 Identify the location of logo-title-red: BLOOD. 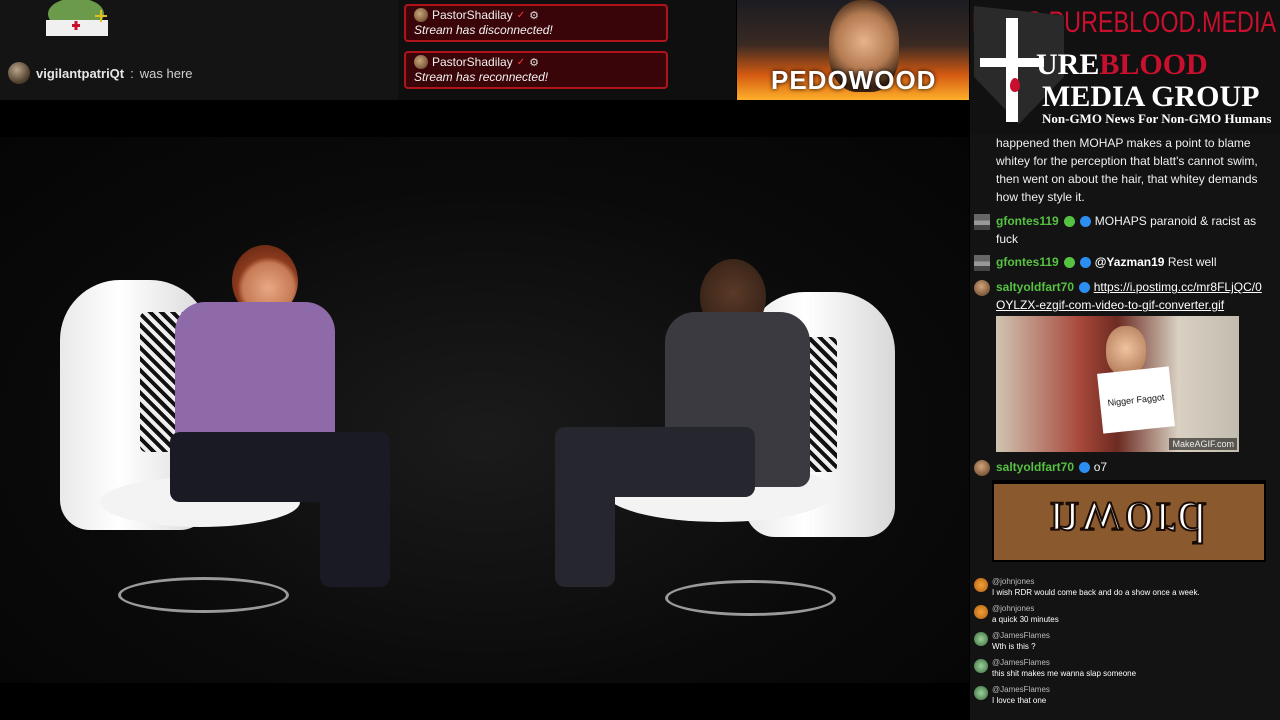
(1153, 64).